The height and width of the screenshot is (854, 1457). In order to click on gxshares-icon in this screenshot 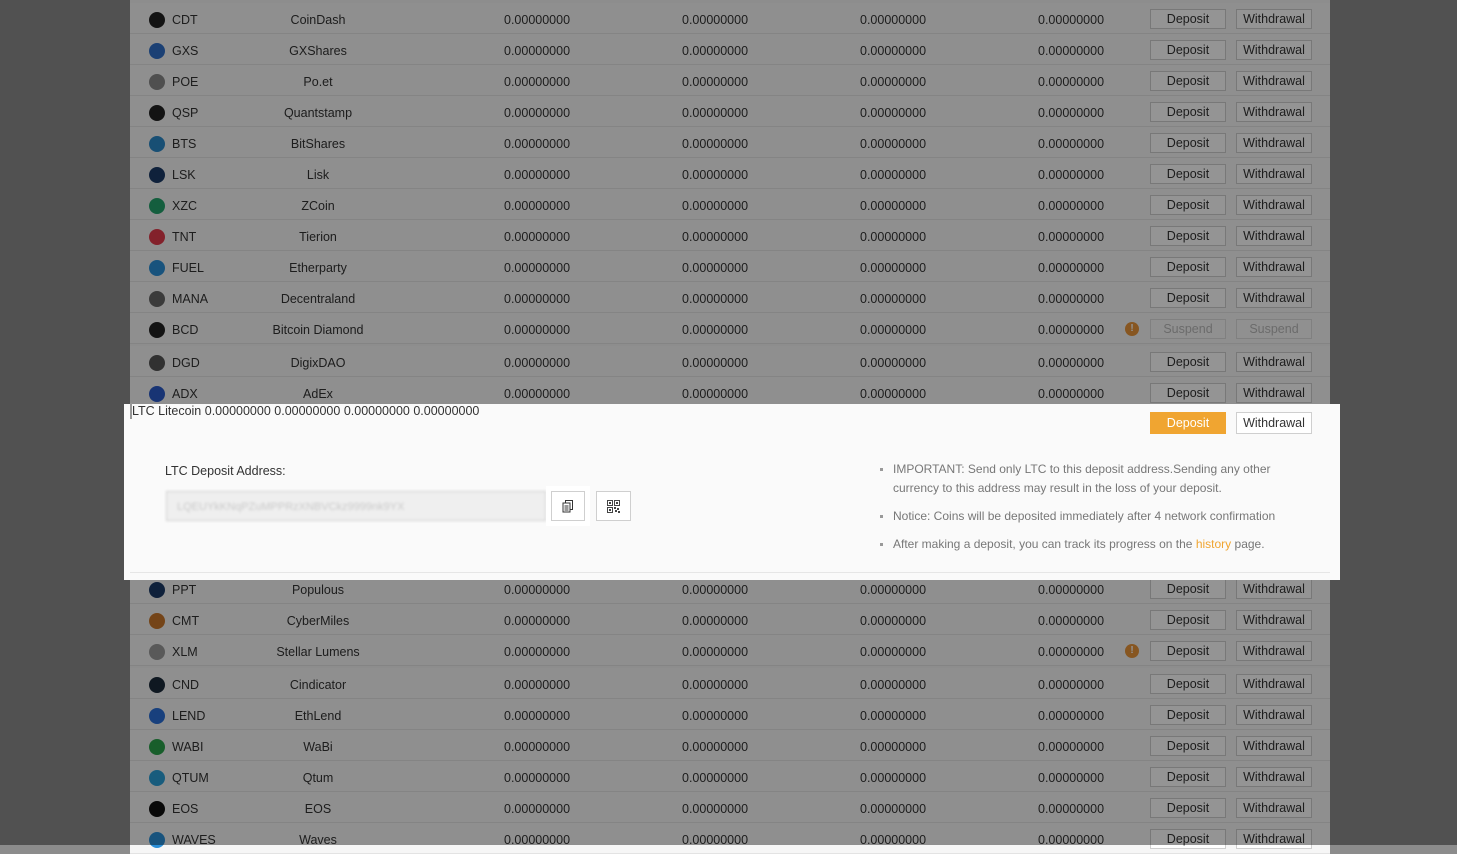, I will do `click(157, 51)`.